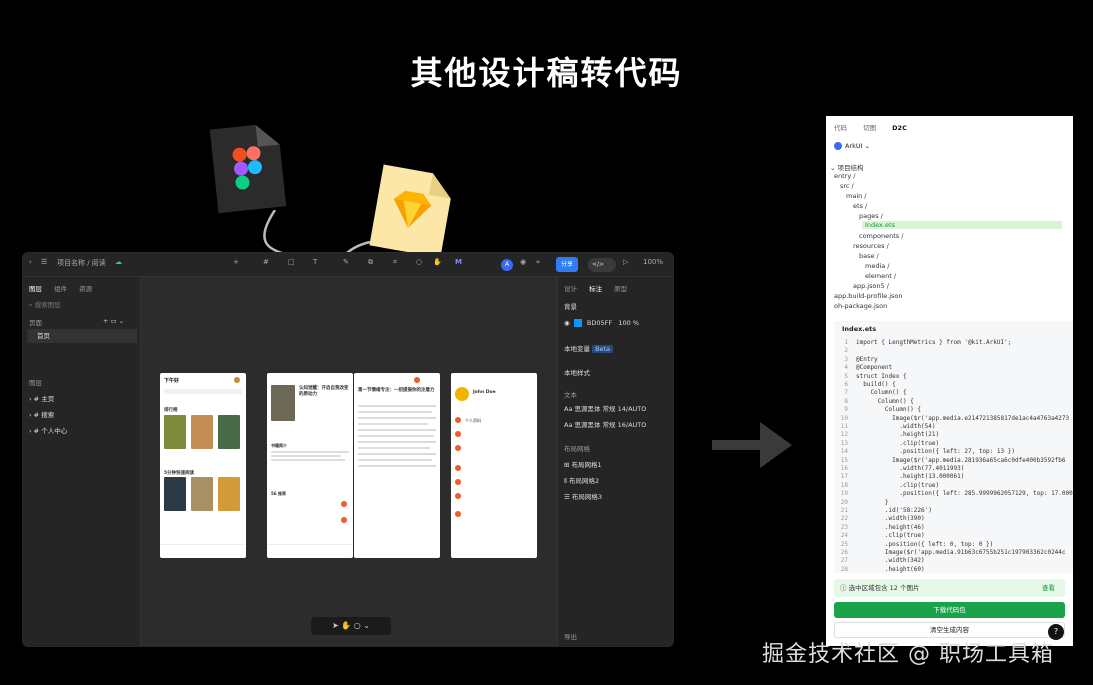  What do you see at coordinates (890, 519) in the screenshot?
I see `code-text: .width(390)` at bounding box center [890, 519].